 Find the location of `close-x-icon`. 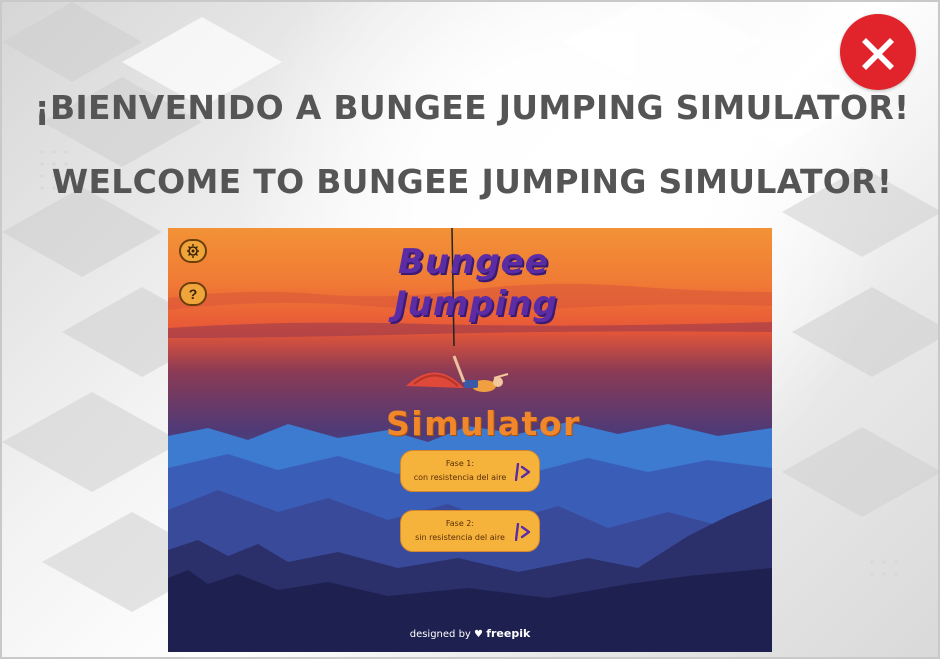

close-x-icon is located at coordinates (878, 54).